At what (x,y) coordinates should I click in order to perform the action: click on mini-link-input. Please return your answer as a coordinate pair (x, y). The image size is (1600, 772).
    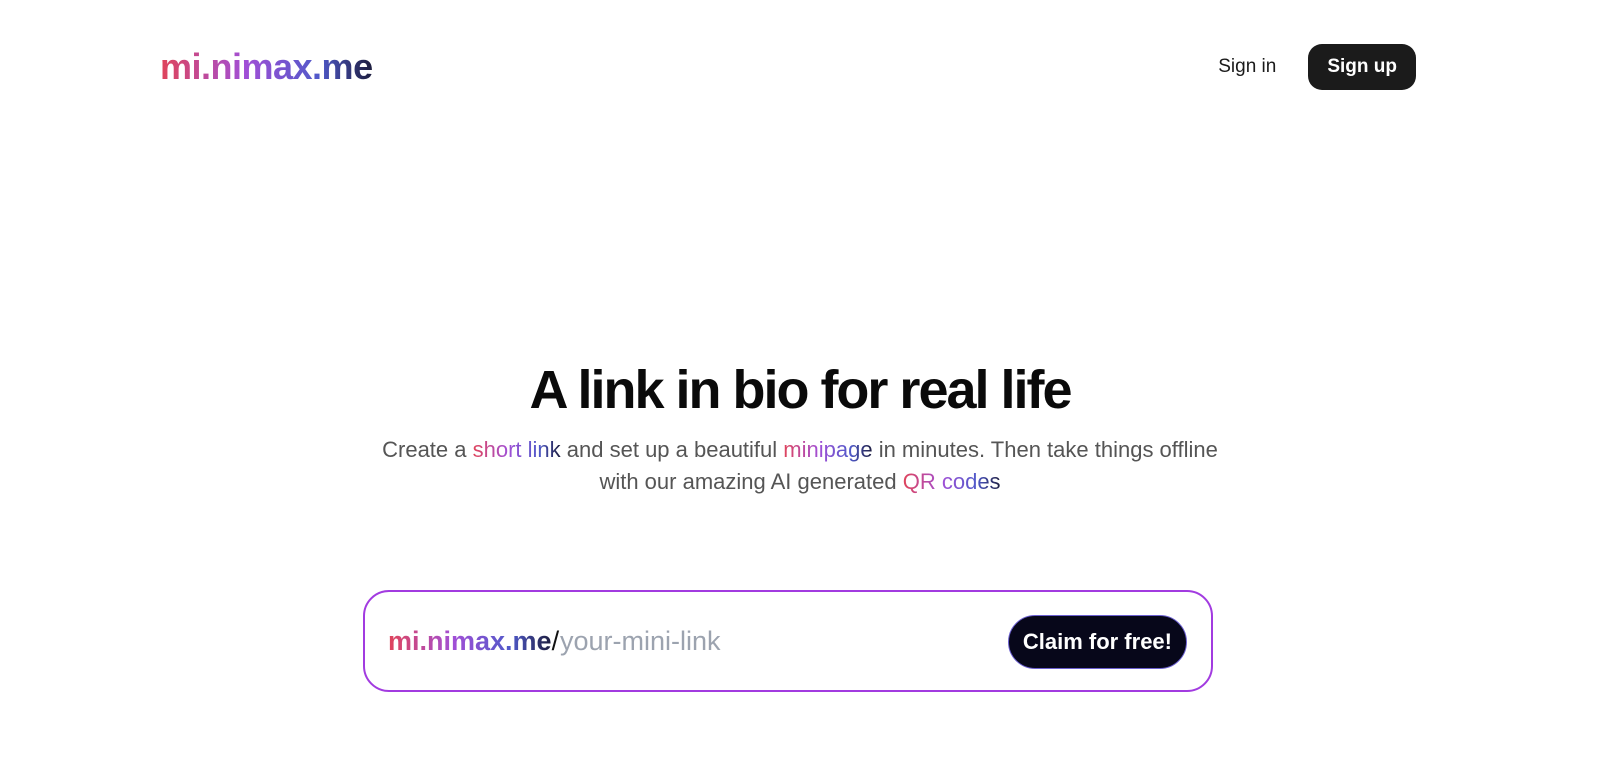
    Looking at the image, I should click on (770, 641).